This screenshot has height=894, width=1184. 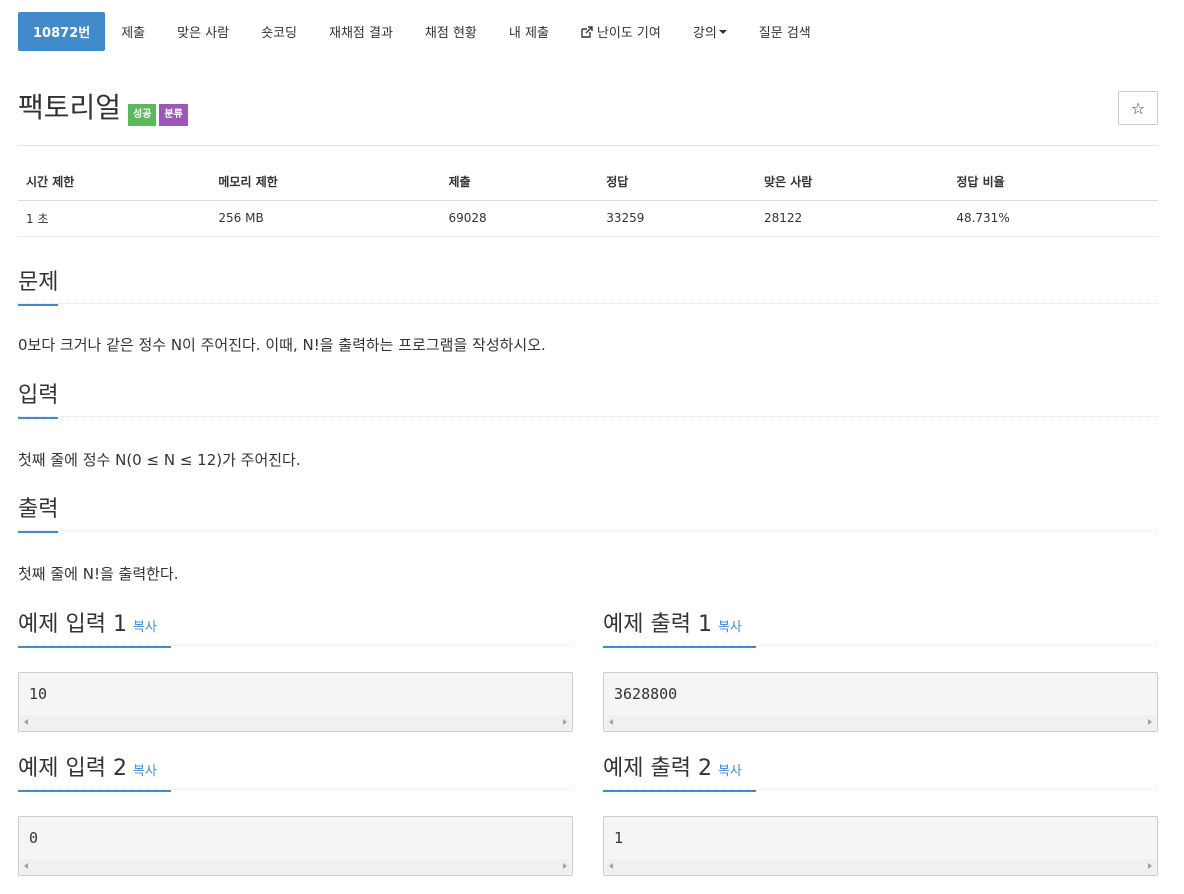 I want to click on accepted-value: 33259, so click(x=677, y=218).